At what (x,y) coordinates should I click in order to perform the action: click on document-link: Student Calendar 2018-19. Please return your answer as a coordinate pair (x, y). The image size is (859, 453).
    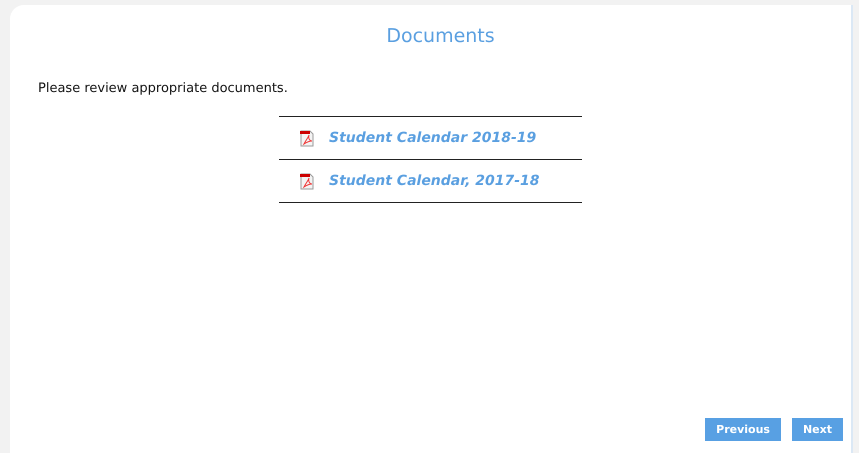
    Looking at the image, I should click on (432, 138).